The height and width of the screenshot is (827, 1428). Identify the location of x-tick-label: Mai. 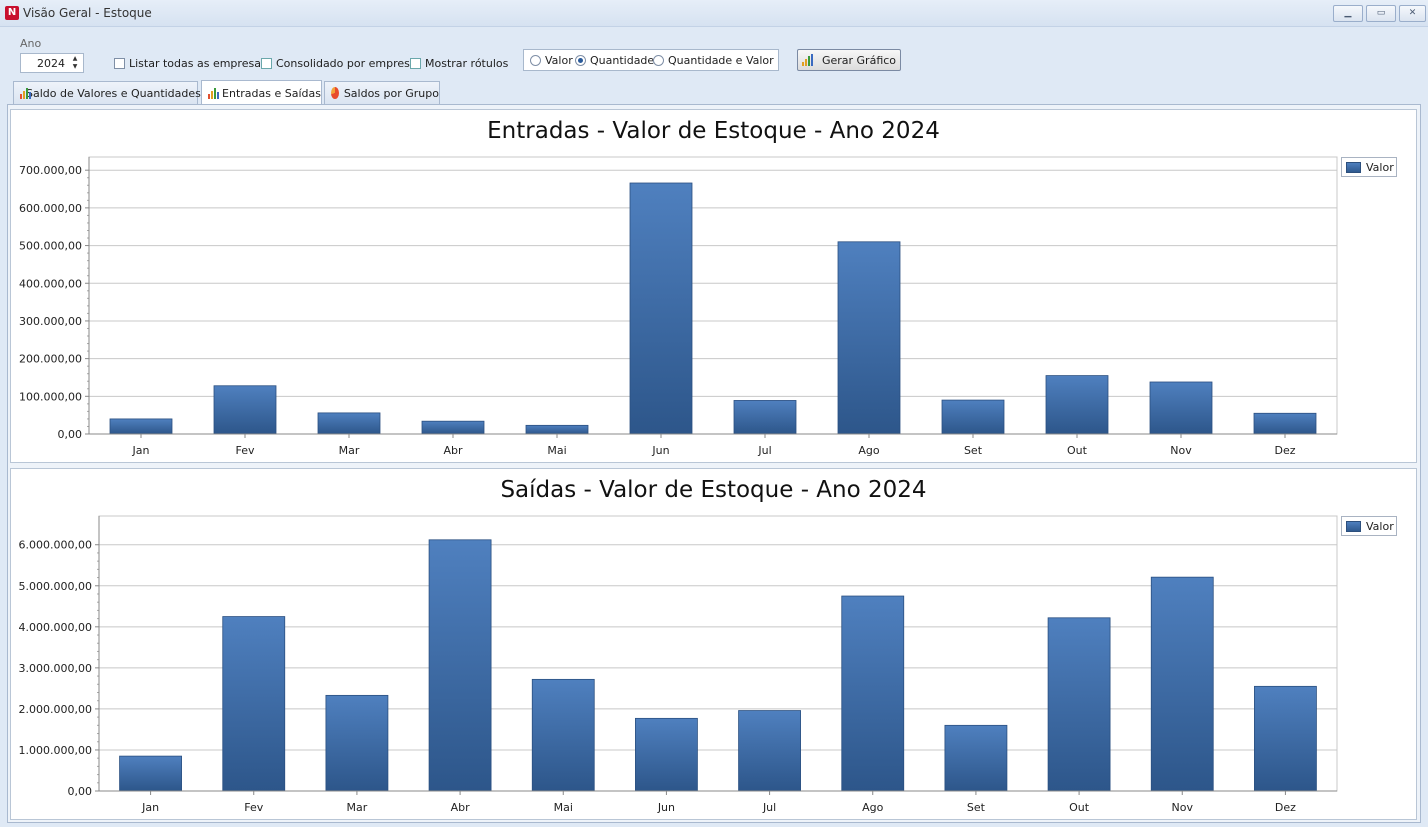
(563, 807).